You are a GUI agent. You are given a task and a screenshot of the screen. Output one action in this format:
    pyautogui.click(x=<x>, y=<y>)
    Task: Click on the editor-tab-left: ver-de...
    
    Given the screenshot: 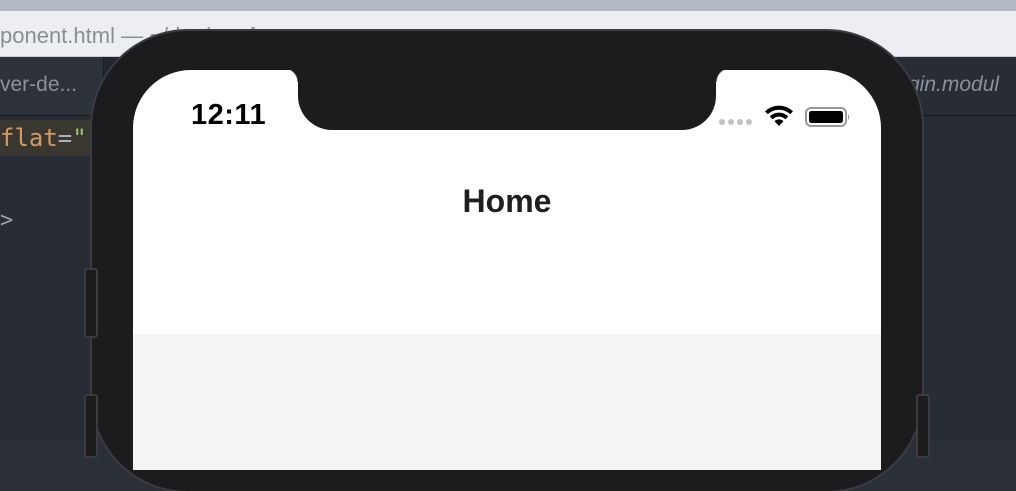 What is the action you would take?
    pyautogui.click(x=52, y=86)
    